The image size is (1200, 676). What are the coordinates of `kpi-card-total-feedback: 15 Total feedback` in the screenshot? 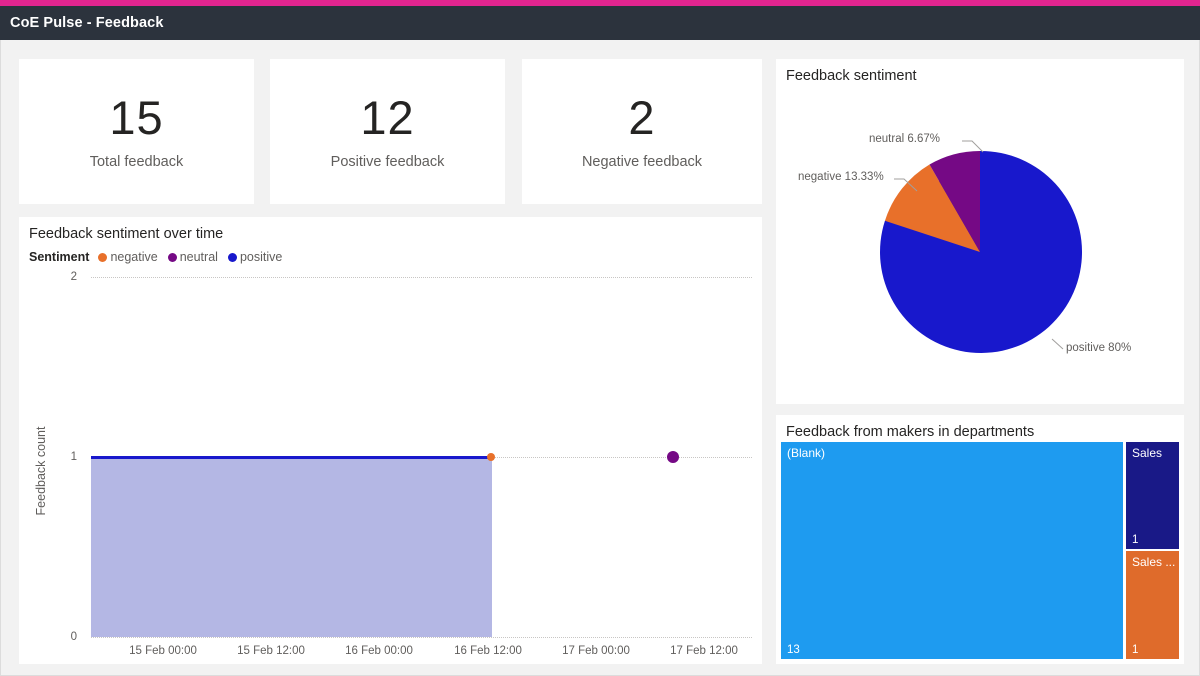 It's located at (136, 131).